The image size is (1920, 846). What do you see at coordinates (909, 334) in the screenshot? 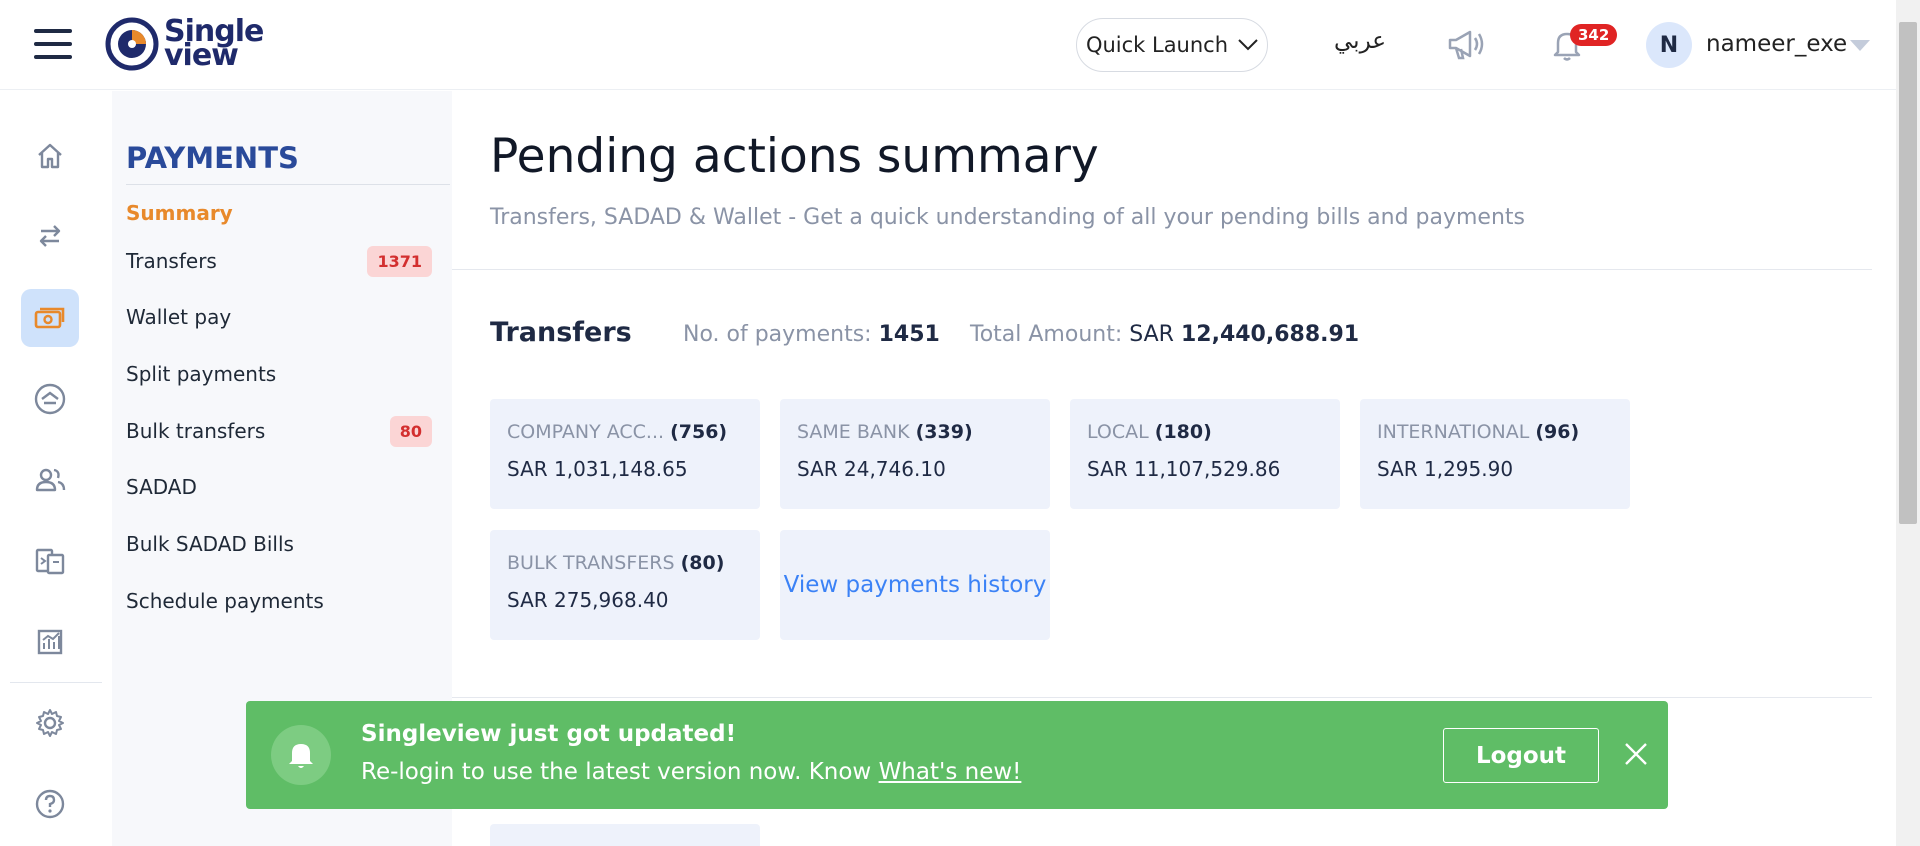
I see `payments-count-value: 1451` at bounding box center [909, 334].